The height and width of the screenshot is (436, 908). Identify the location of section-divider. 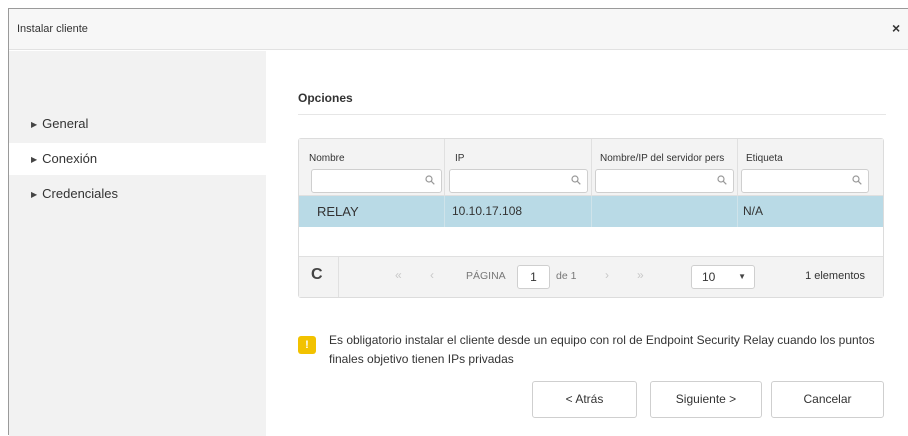
(592, 114).